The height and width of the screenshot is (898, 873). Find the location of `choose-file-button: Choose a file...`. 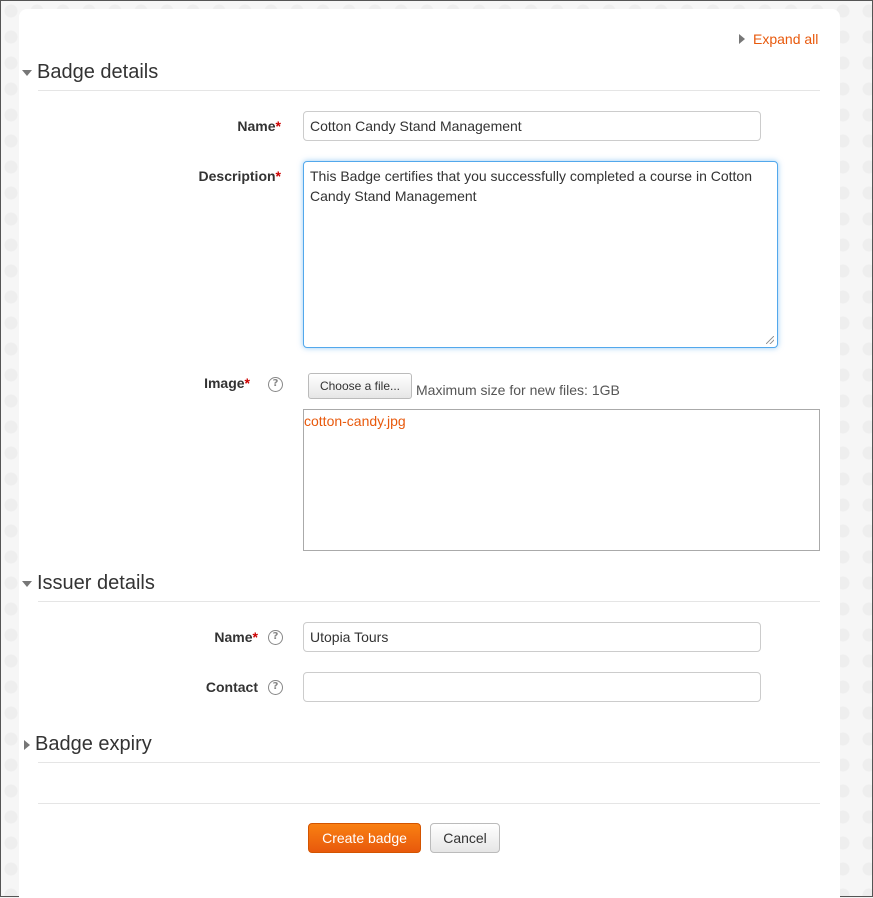

choose-file-button: Choose a file... is located at coordinates (360, 386).